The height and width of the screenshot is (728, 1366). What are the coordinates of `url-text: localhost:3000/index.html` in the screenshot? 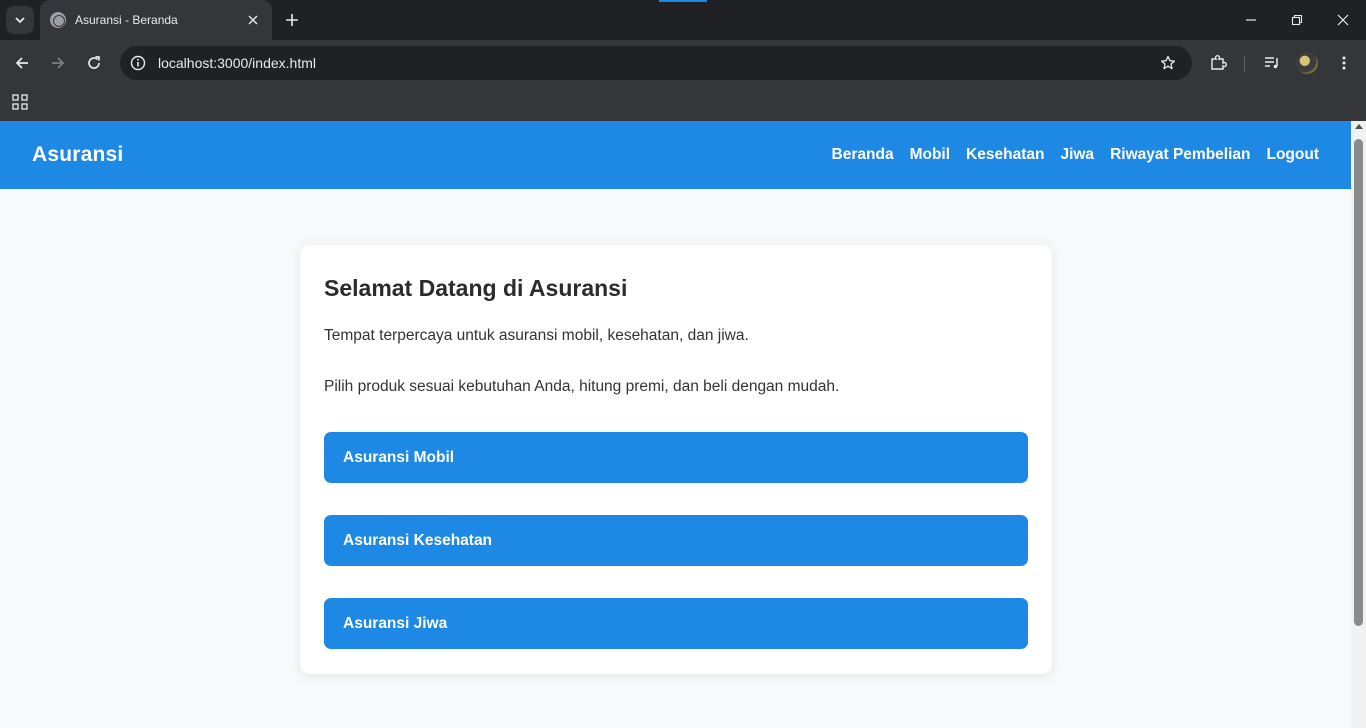 It's located at (237, 63).